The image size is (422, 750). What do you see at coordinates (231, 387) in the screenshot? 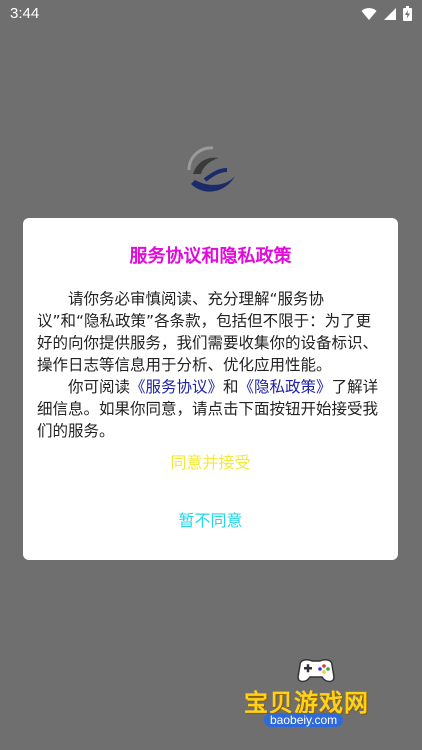
I see `read-middle: 和` at bounding box center [231, 387].